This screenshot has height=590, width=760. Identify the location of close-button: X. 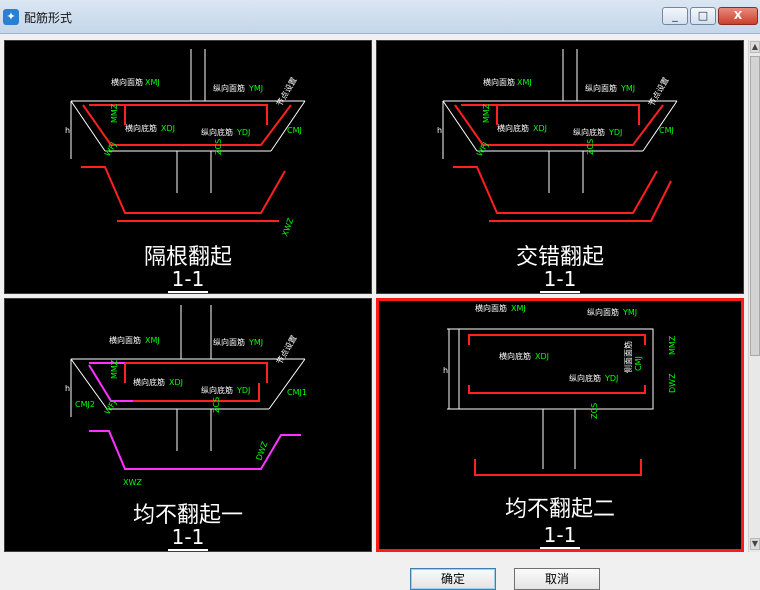
(738, 16).